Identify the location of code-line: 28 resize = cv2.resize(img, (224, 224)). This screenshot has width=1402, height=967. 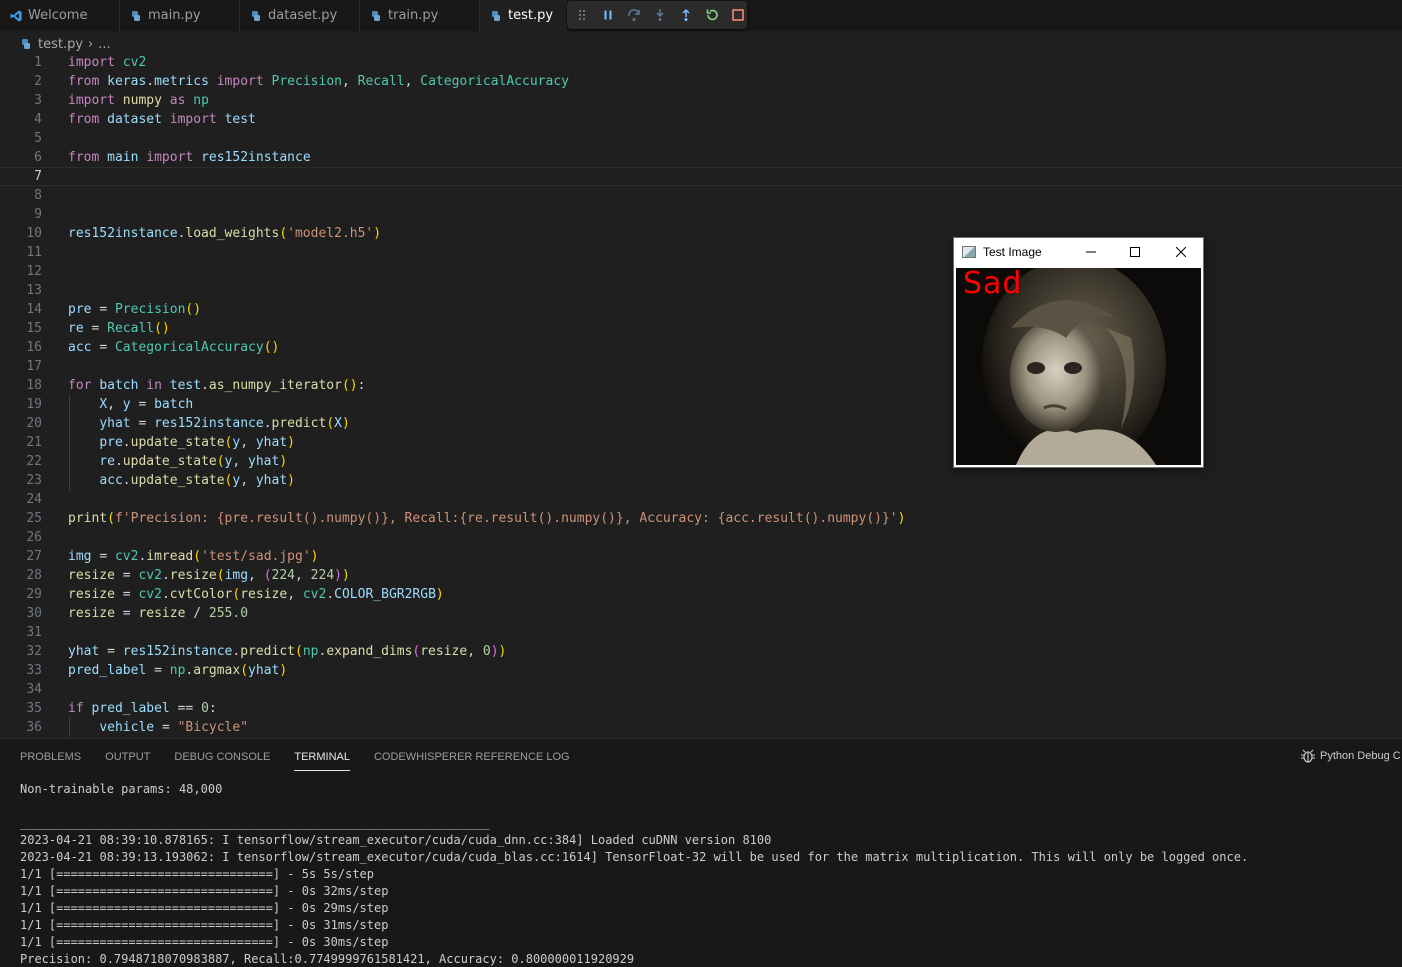
(701, 575).